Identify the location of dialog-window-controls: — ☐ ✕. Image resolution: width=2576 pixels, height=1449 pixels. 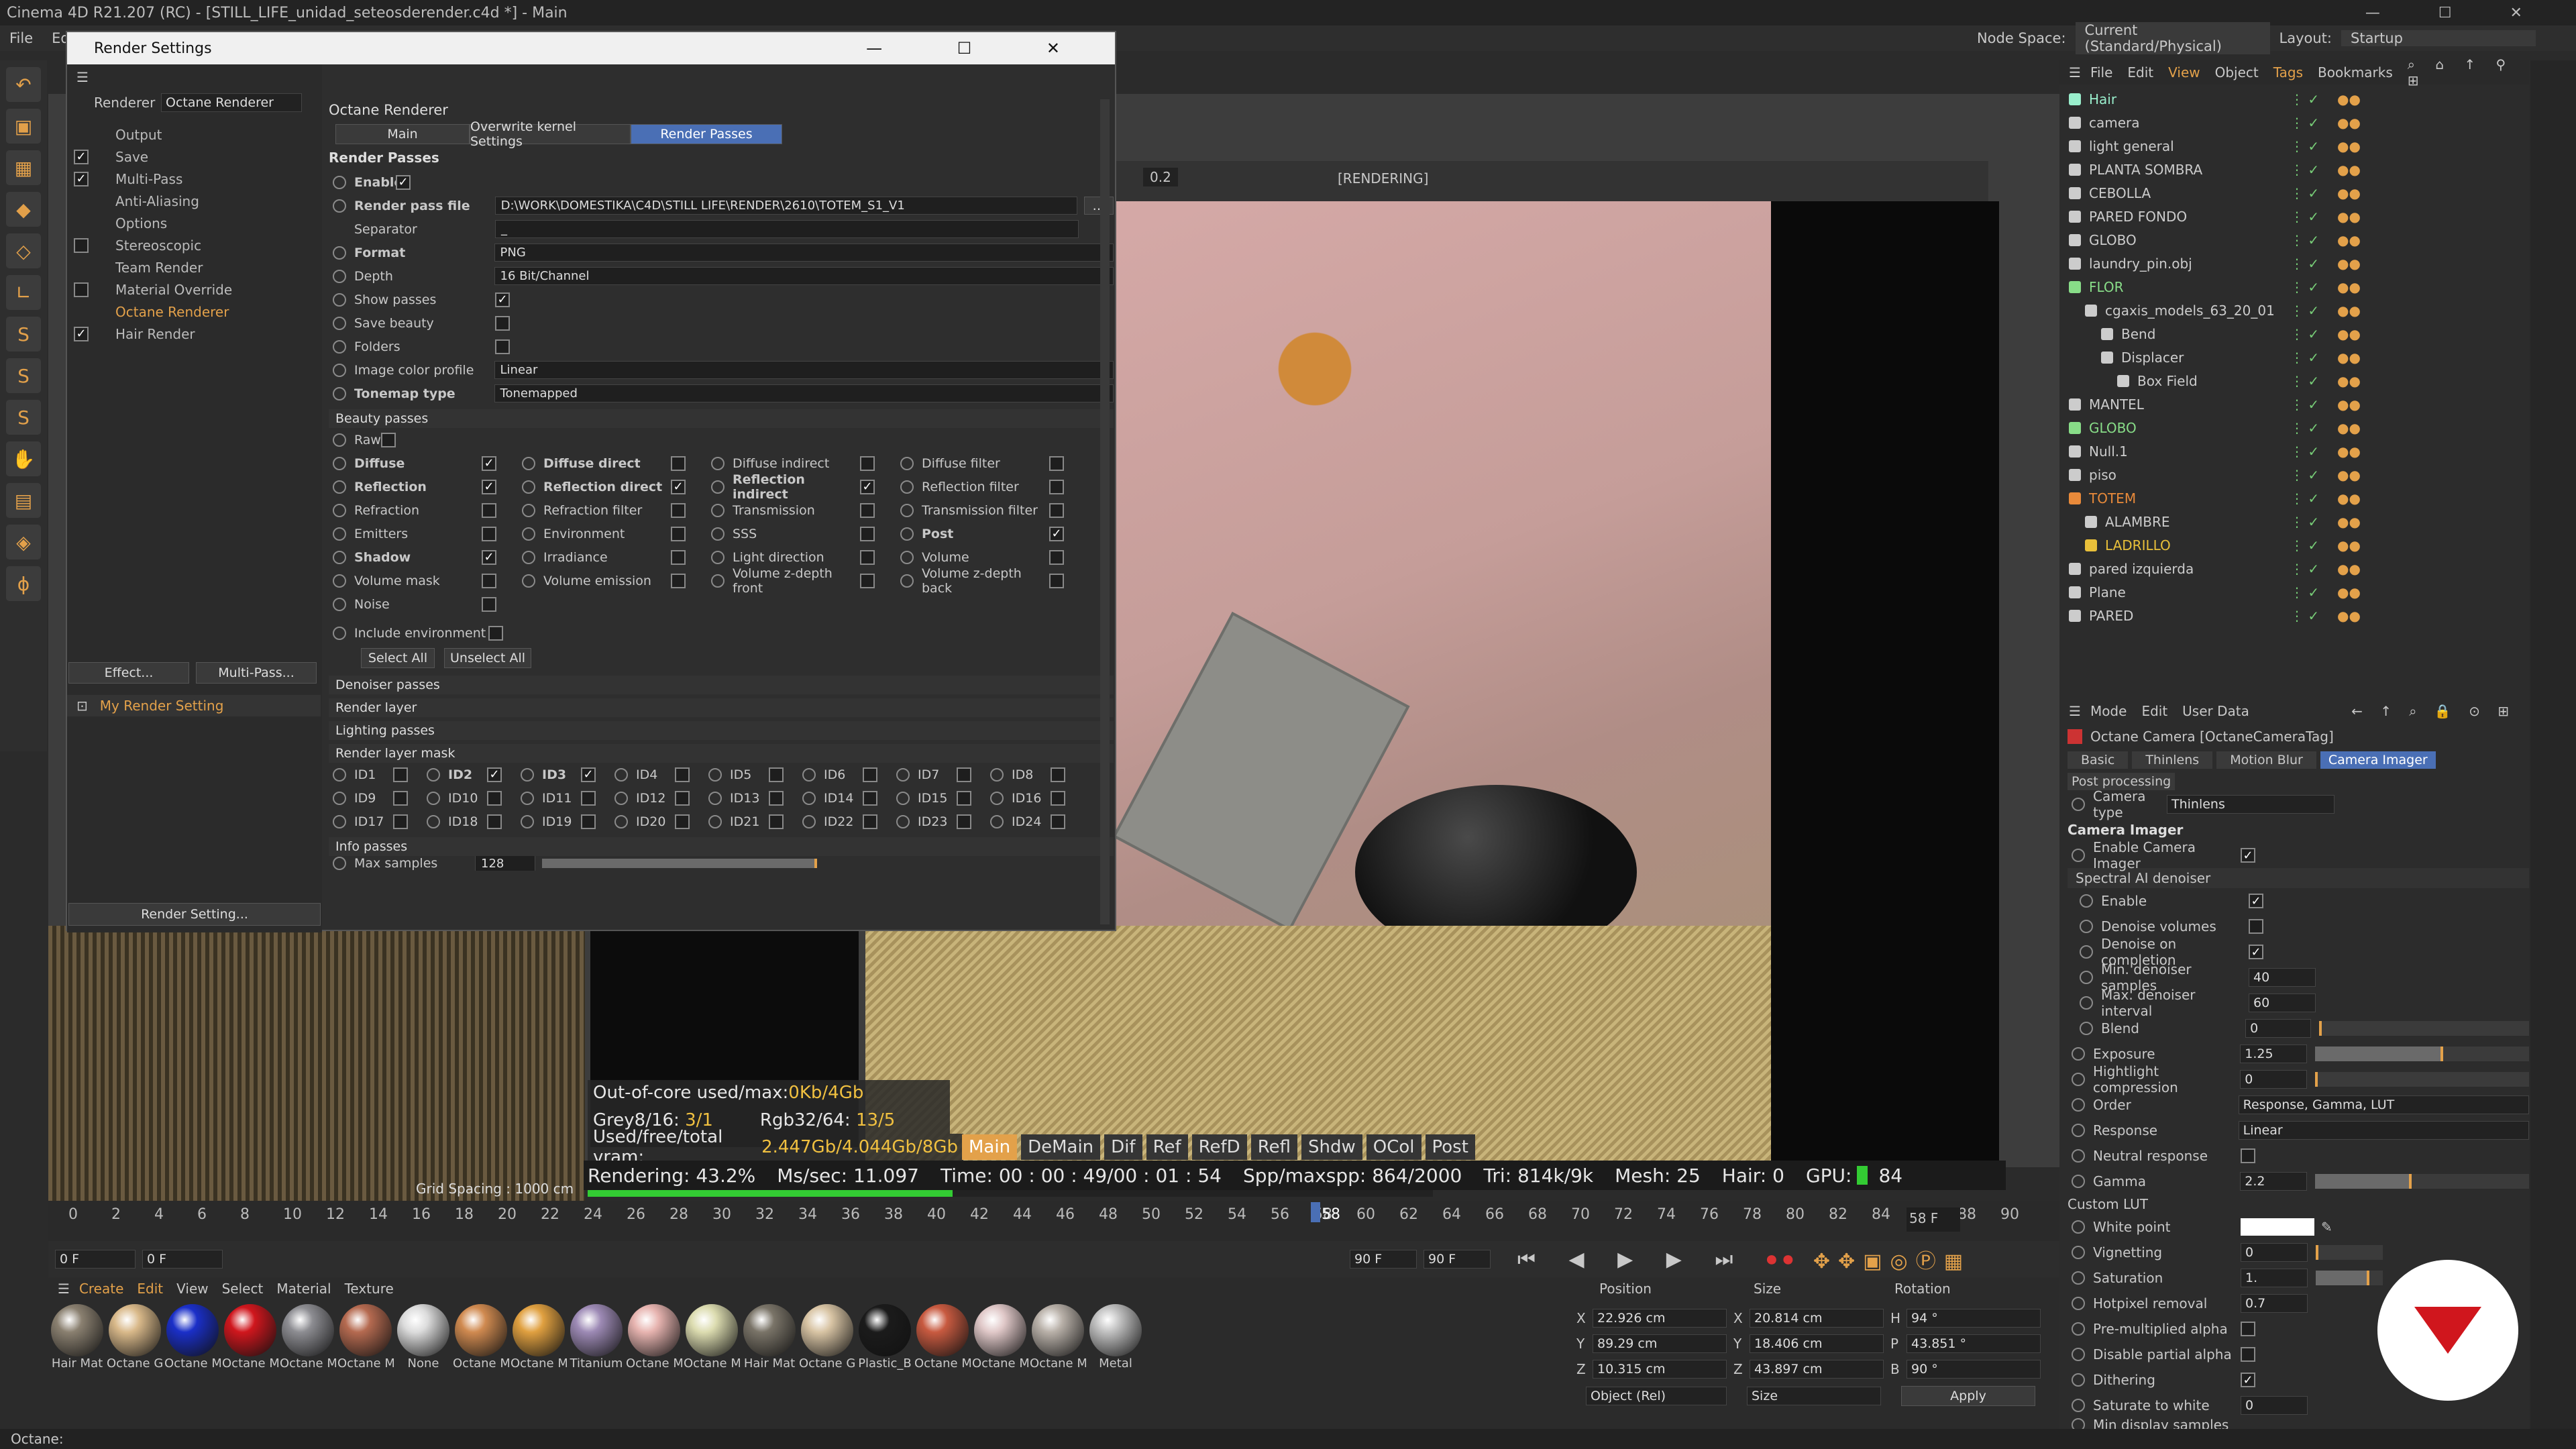
(980, 48).